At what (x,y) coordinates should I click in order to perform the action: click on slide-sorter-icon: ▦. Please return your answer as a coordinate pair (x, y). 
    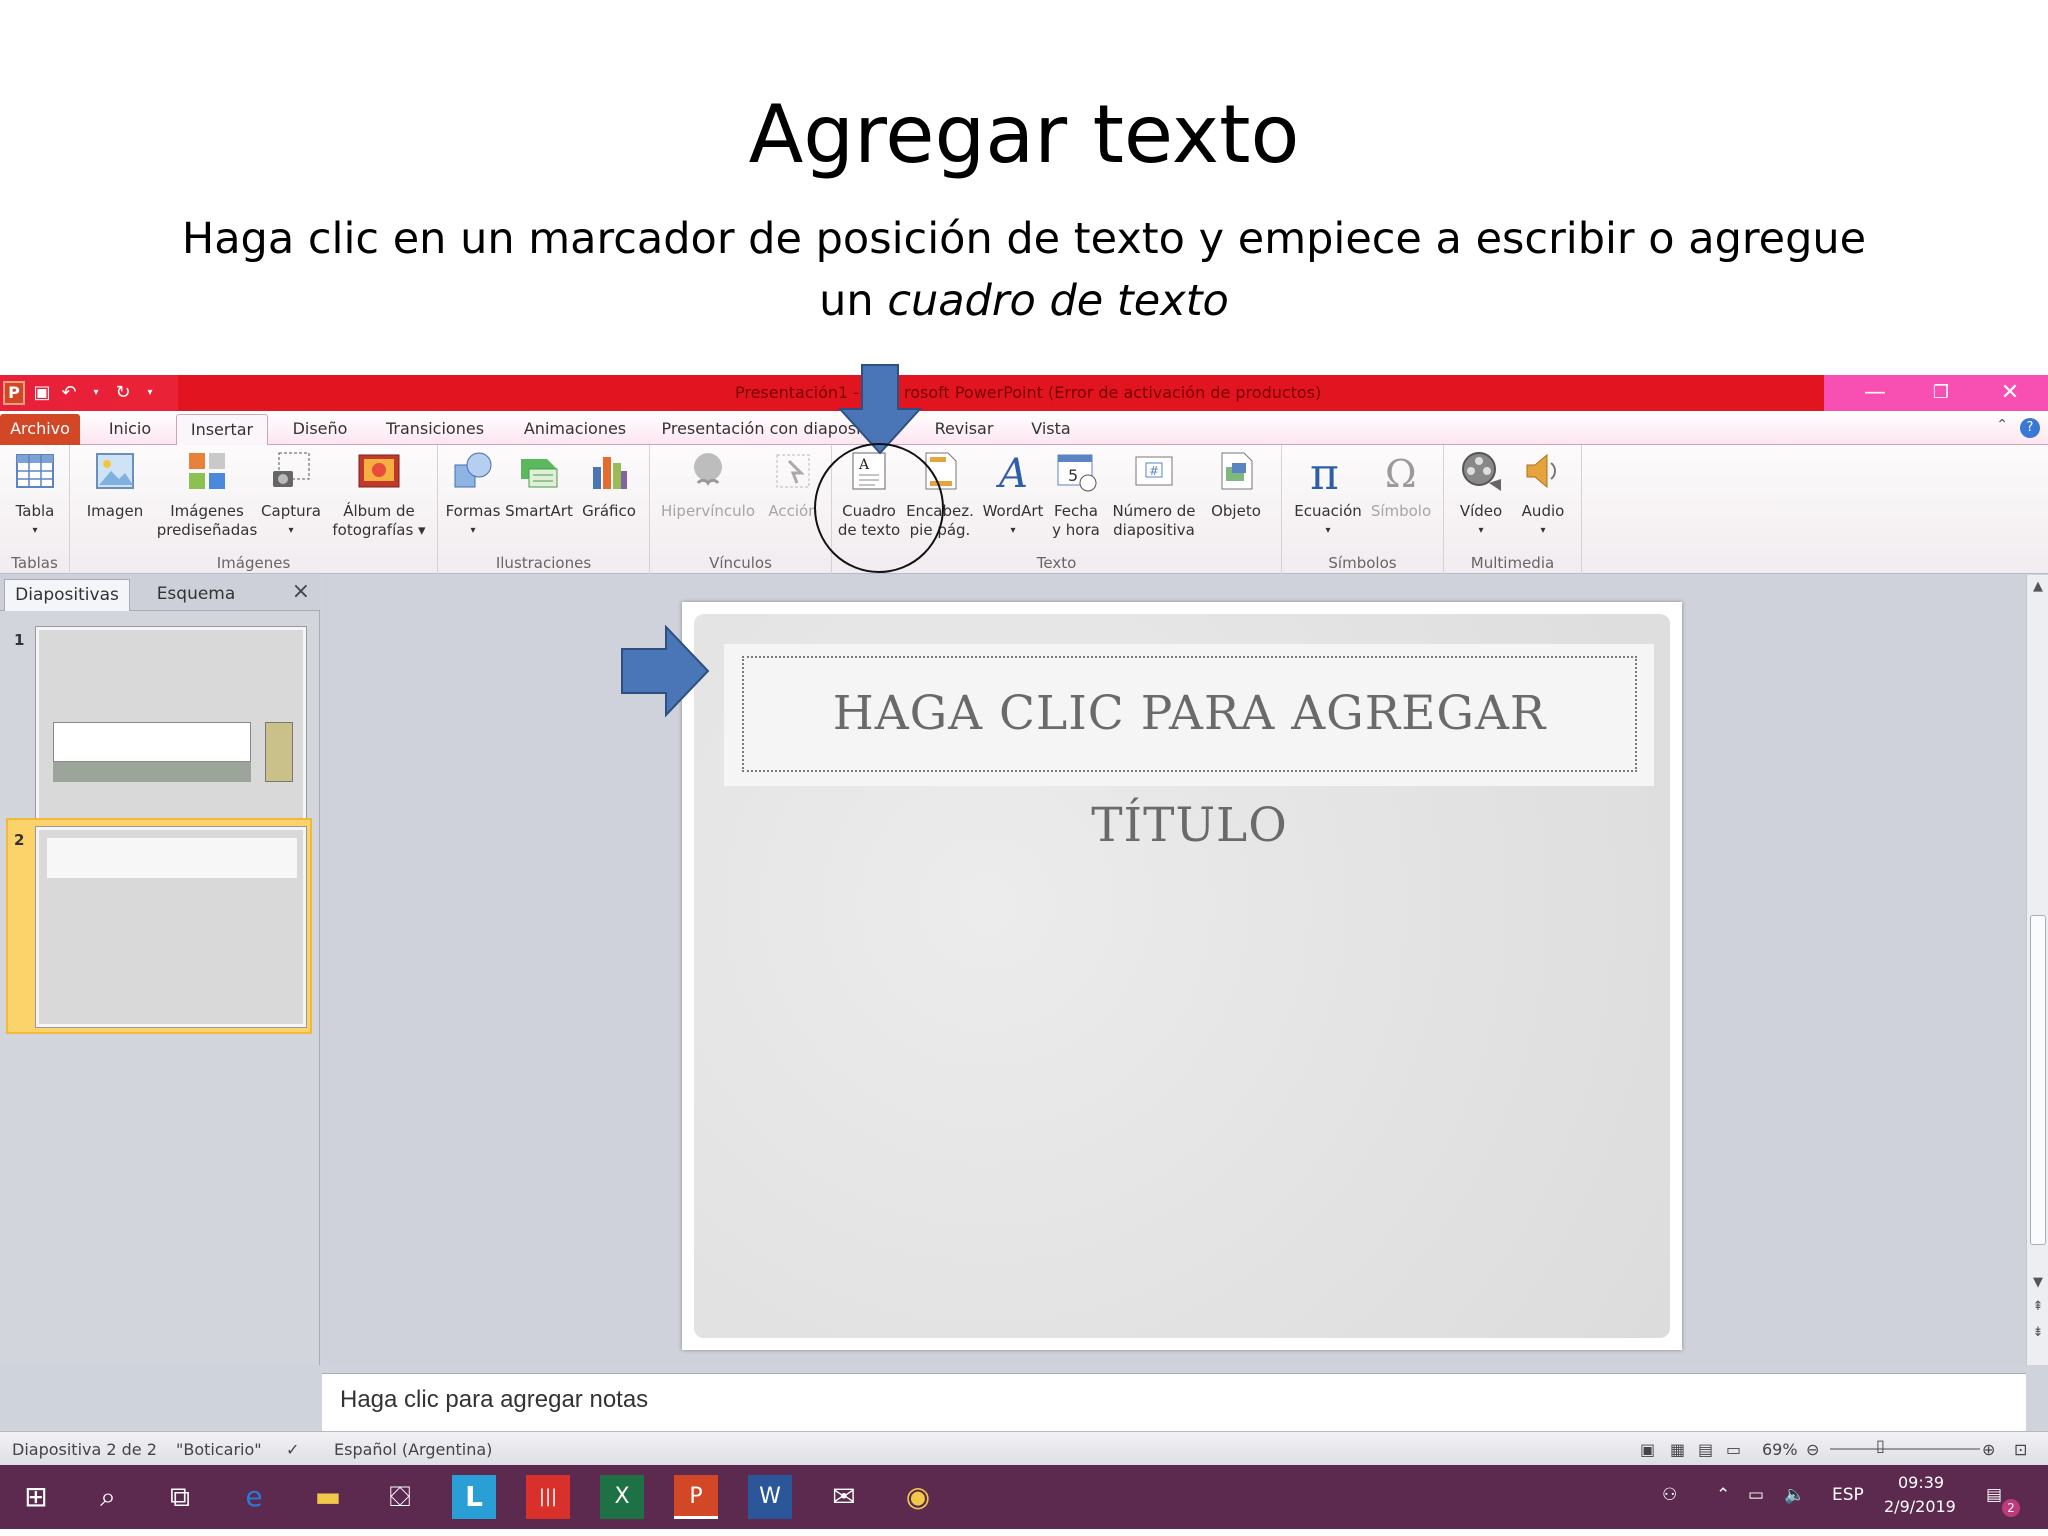
    Looking at the image, I should click on (1677, 1449).